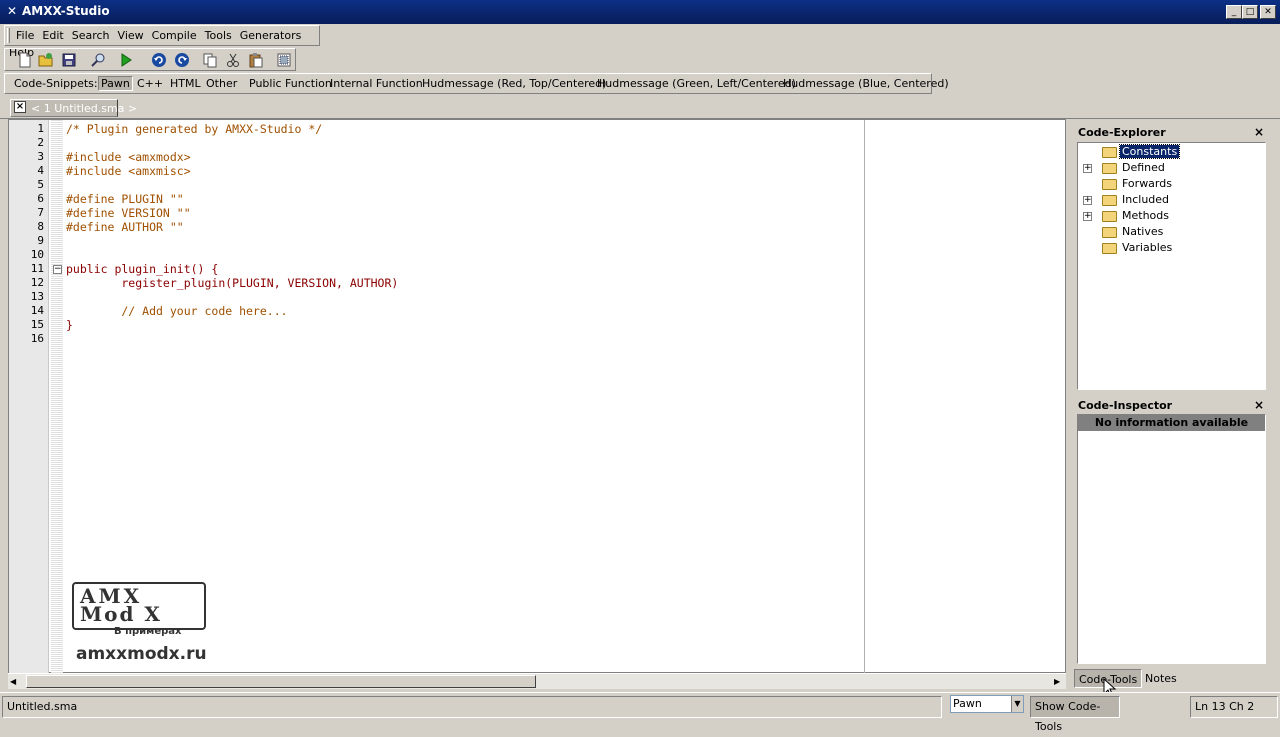 The width and height of the screenshot is (1280, 737). What do you see at coordinates (221, 83) in the screenshot?
I see `snippet-other: Other` at bounding box center [221, 83].